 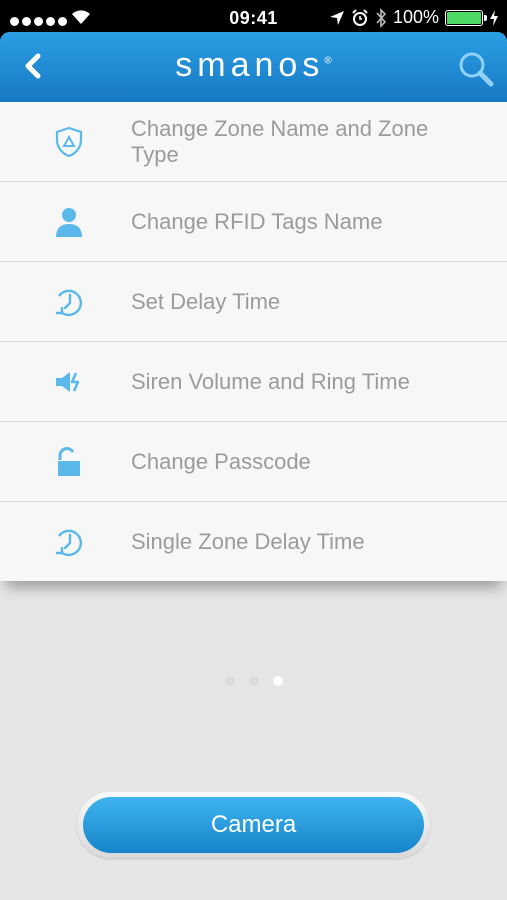 I want to click on menu-item-siren-volume: Siren Volume and Ring Time, so click(x=253, y=382).